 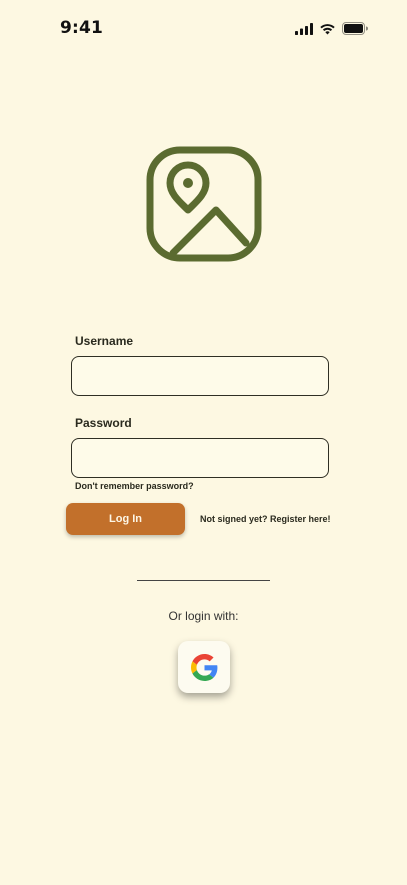 I want to click on google-icon, so click(x=203, y=667).